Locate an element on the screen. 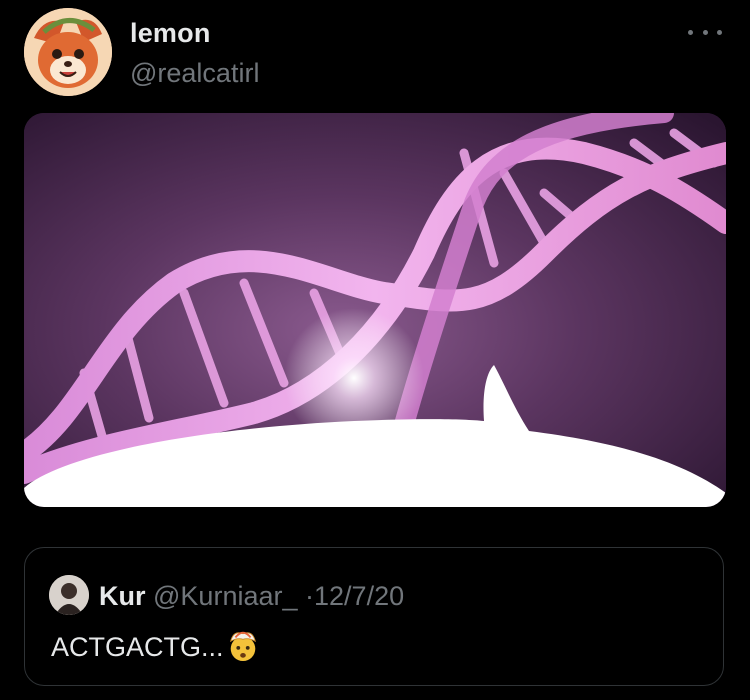 Image resolution: width=750 pixels, height=700 pixels. exploding-head-emoji-icon is located at coordinates (242, 646).